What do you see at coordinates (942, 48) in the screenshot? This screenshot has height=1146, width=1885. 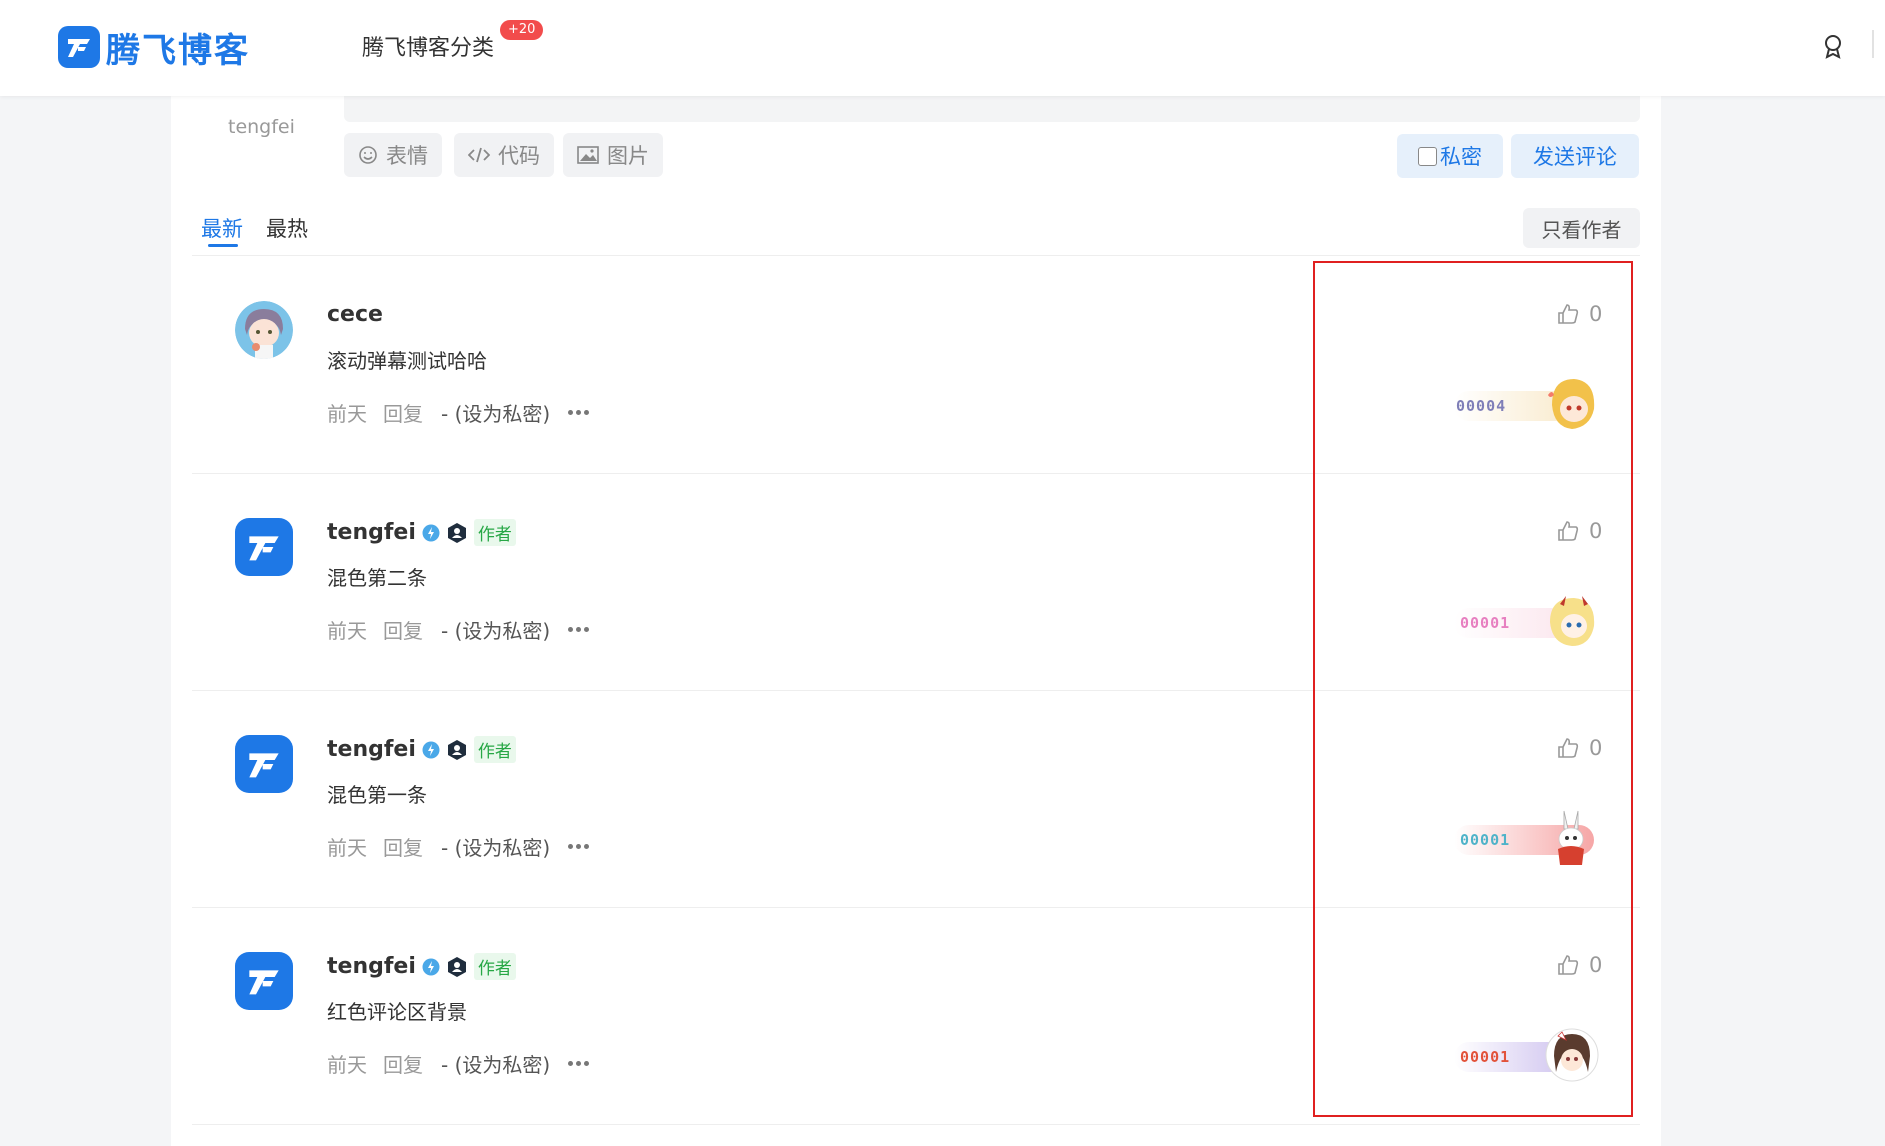 I see `top-navbar: 腾飞博客 腾飞博客分类 +20` at bounding box center [942, 48].